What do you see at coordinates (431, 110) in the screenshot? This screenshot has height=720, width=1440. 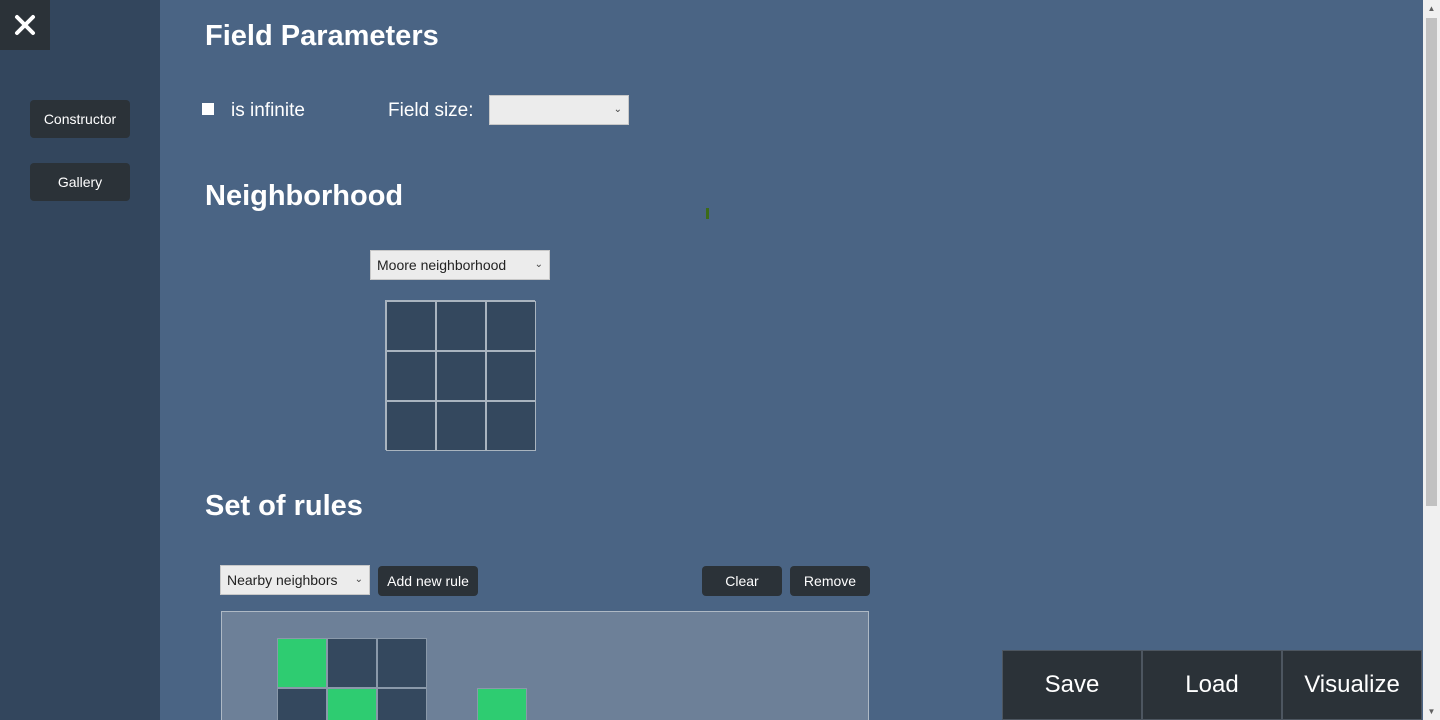 I see `field-size-label: Field size:` at bounding box center [431, 110].